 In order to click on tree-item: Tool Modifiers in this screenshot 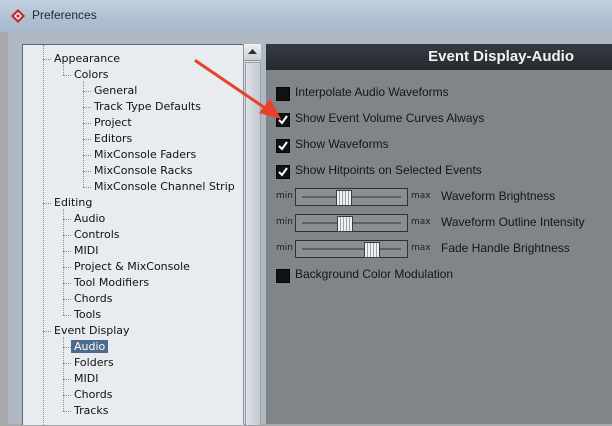, I will do `click(111, 283)`.